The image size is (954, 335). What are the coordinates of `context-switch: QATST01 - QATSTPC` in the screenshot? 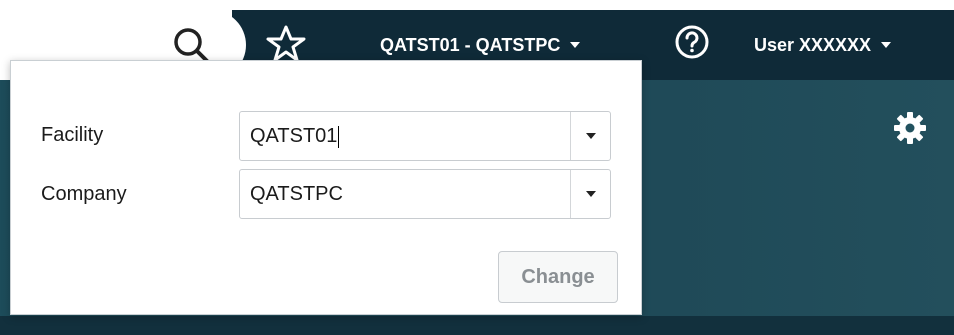 It's located at (480, 45).